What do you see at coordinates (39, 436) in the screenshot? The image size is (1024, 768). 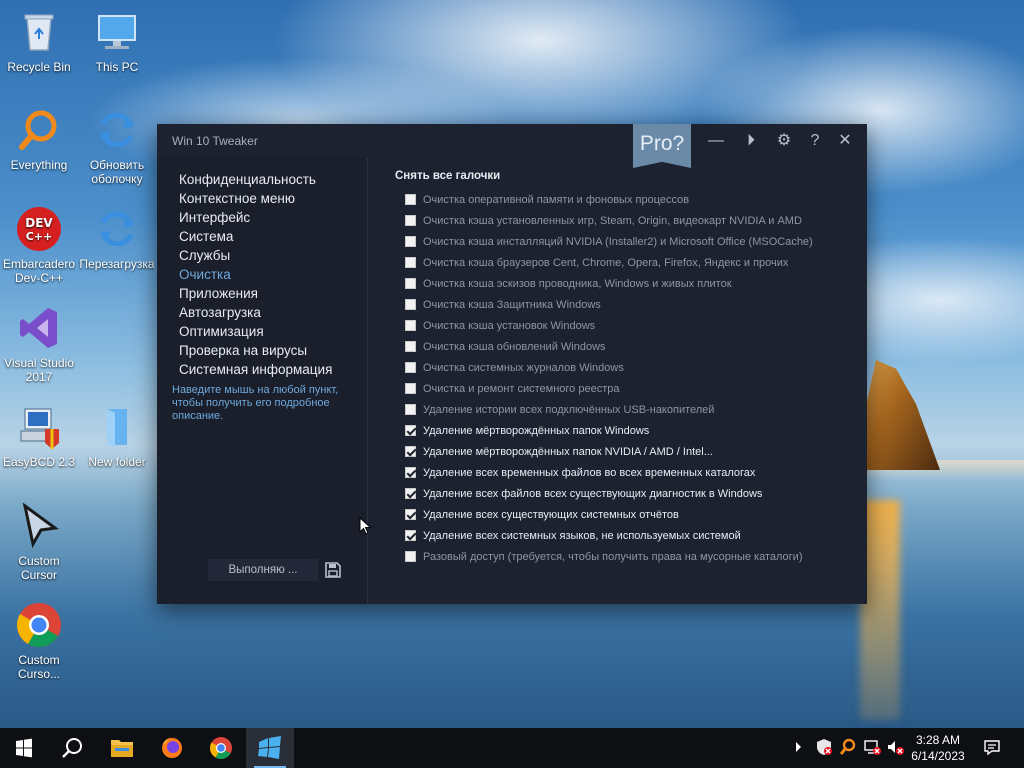 I see `desktop-icon-easybcd: EasyBCD 2.3` at bounding box center [39, 436].